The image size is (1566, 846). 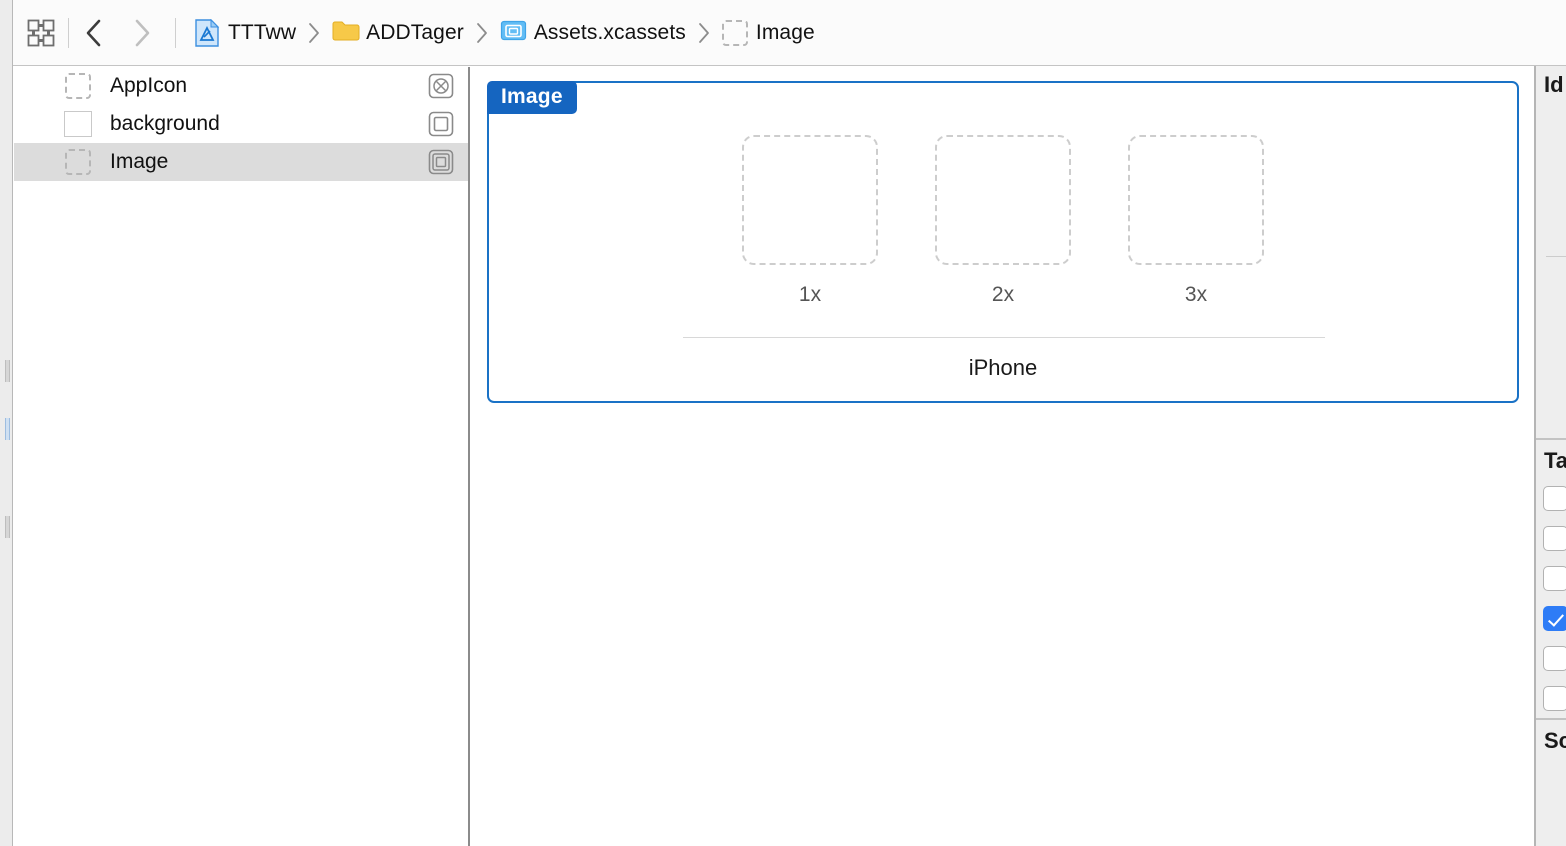 I want to click on scale-slot-label: 1x, so click(x=810, y=294).